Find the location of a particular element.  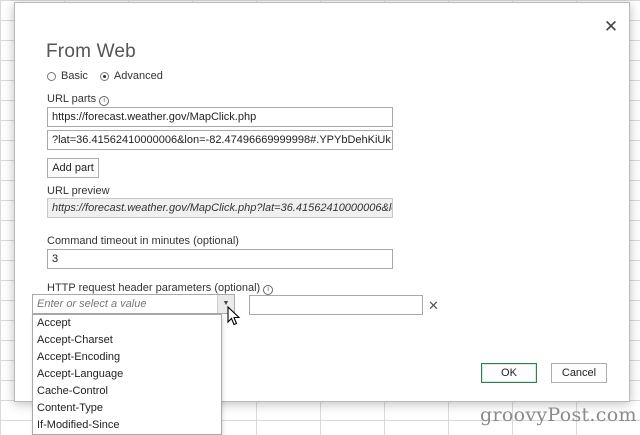

header-name-placeholder: Enter or select a value is located at coordinates (92, 304).